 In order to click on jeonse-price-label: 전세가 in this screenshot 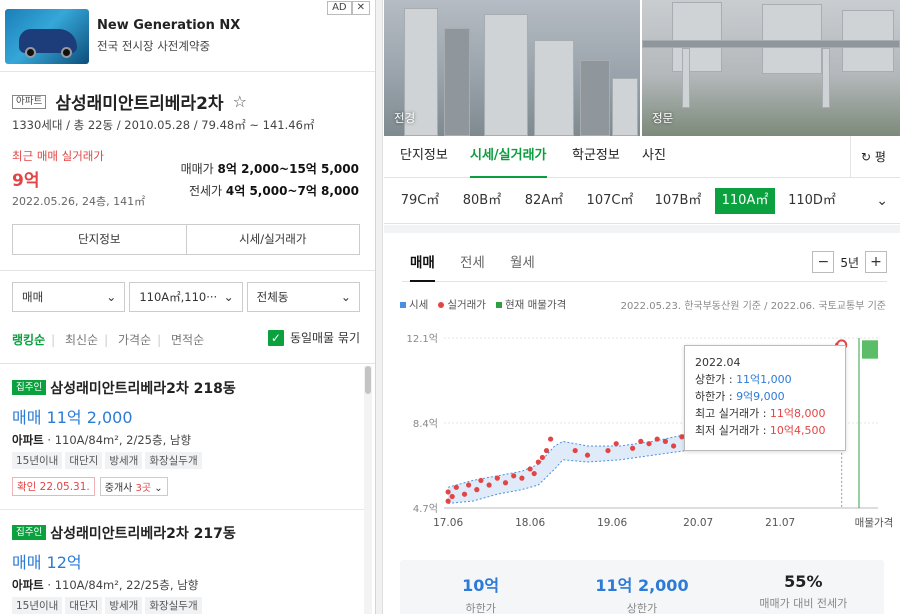, I will do `click(205, 191)`.